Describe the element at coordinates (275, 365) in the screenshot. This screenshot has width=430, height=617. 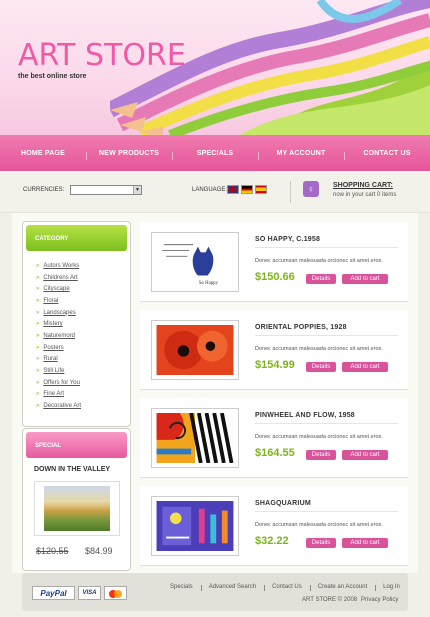
I see `product-price: $154.99` at that location.